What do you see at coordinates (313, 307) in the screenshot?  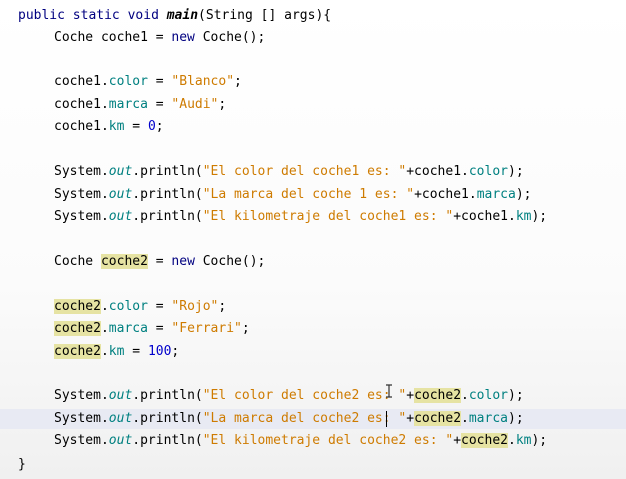 I see `code-line: coche2.color = "Rojo";` at bounding box center [313, 307].